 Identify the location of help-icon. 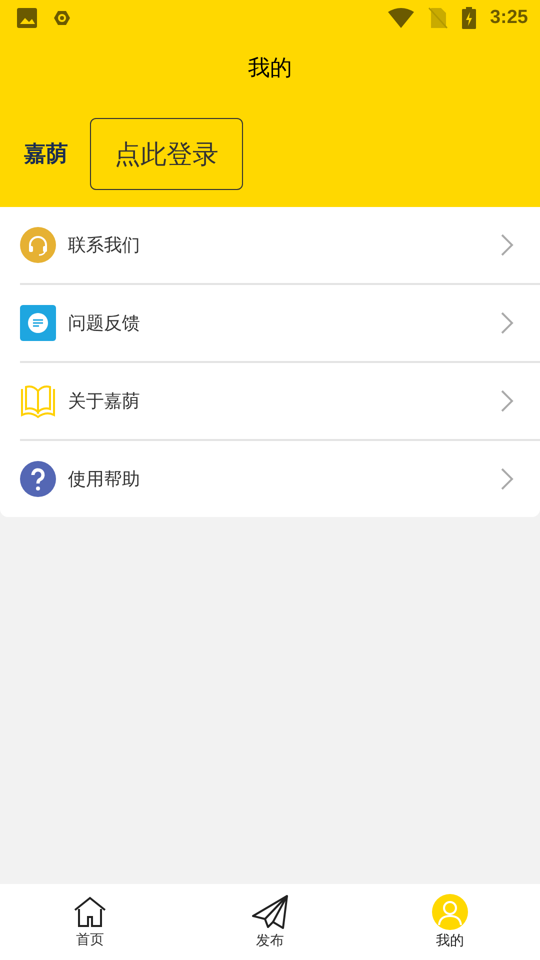
(38, 479).